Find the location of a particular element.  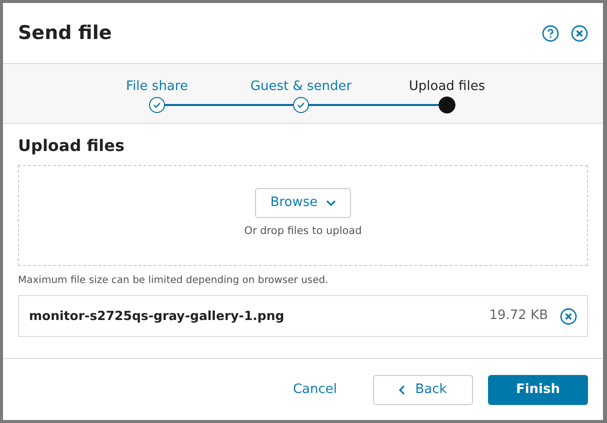

section-title: Upload files is located at coordinates (72, 146).